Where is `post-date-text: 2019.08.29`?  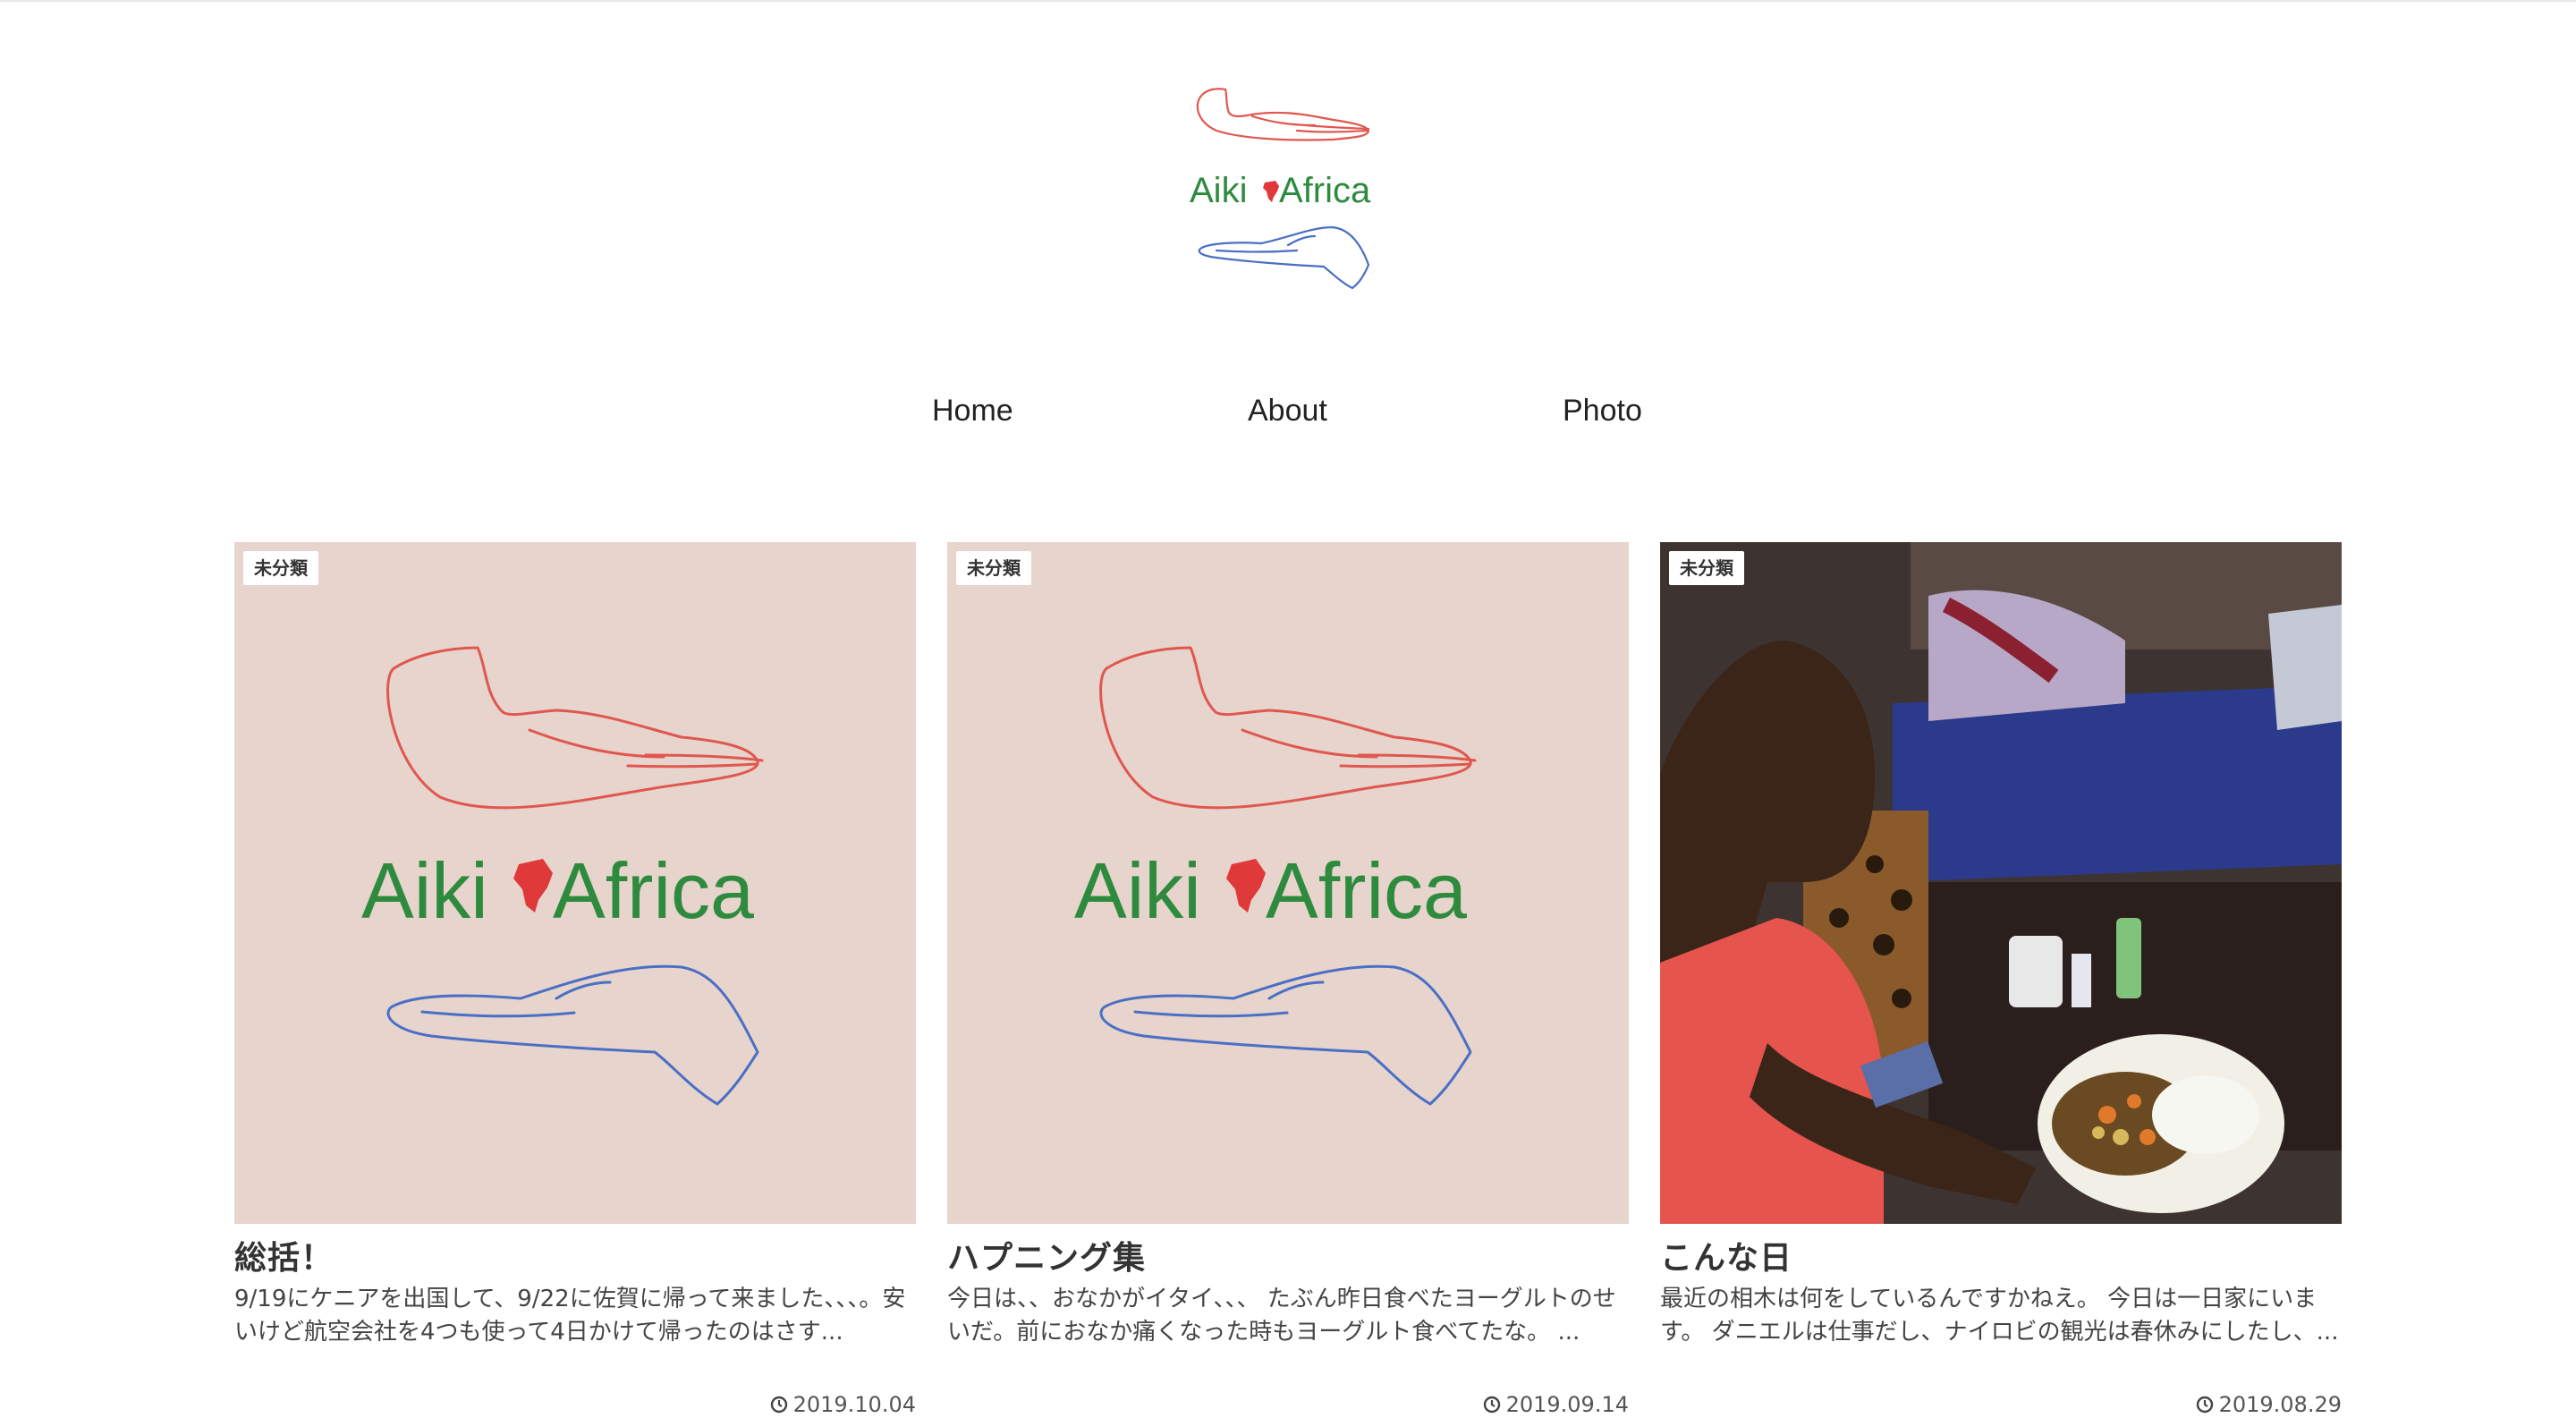 post-date-text: 2019.08.29 is located at coordinates (2280, 1404).